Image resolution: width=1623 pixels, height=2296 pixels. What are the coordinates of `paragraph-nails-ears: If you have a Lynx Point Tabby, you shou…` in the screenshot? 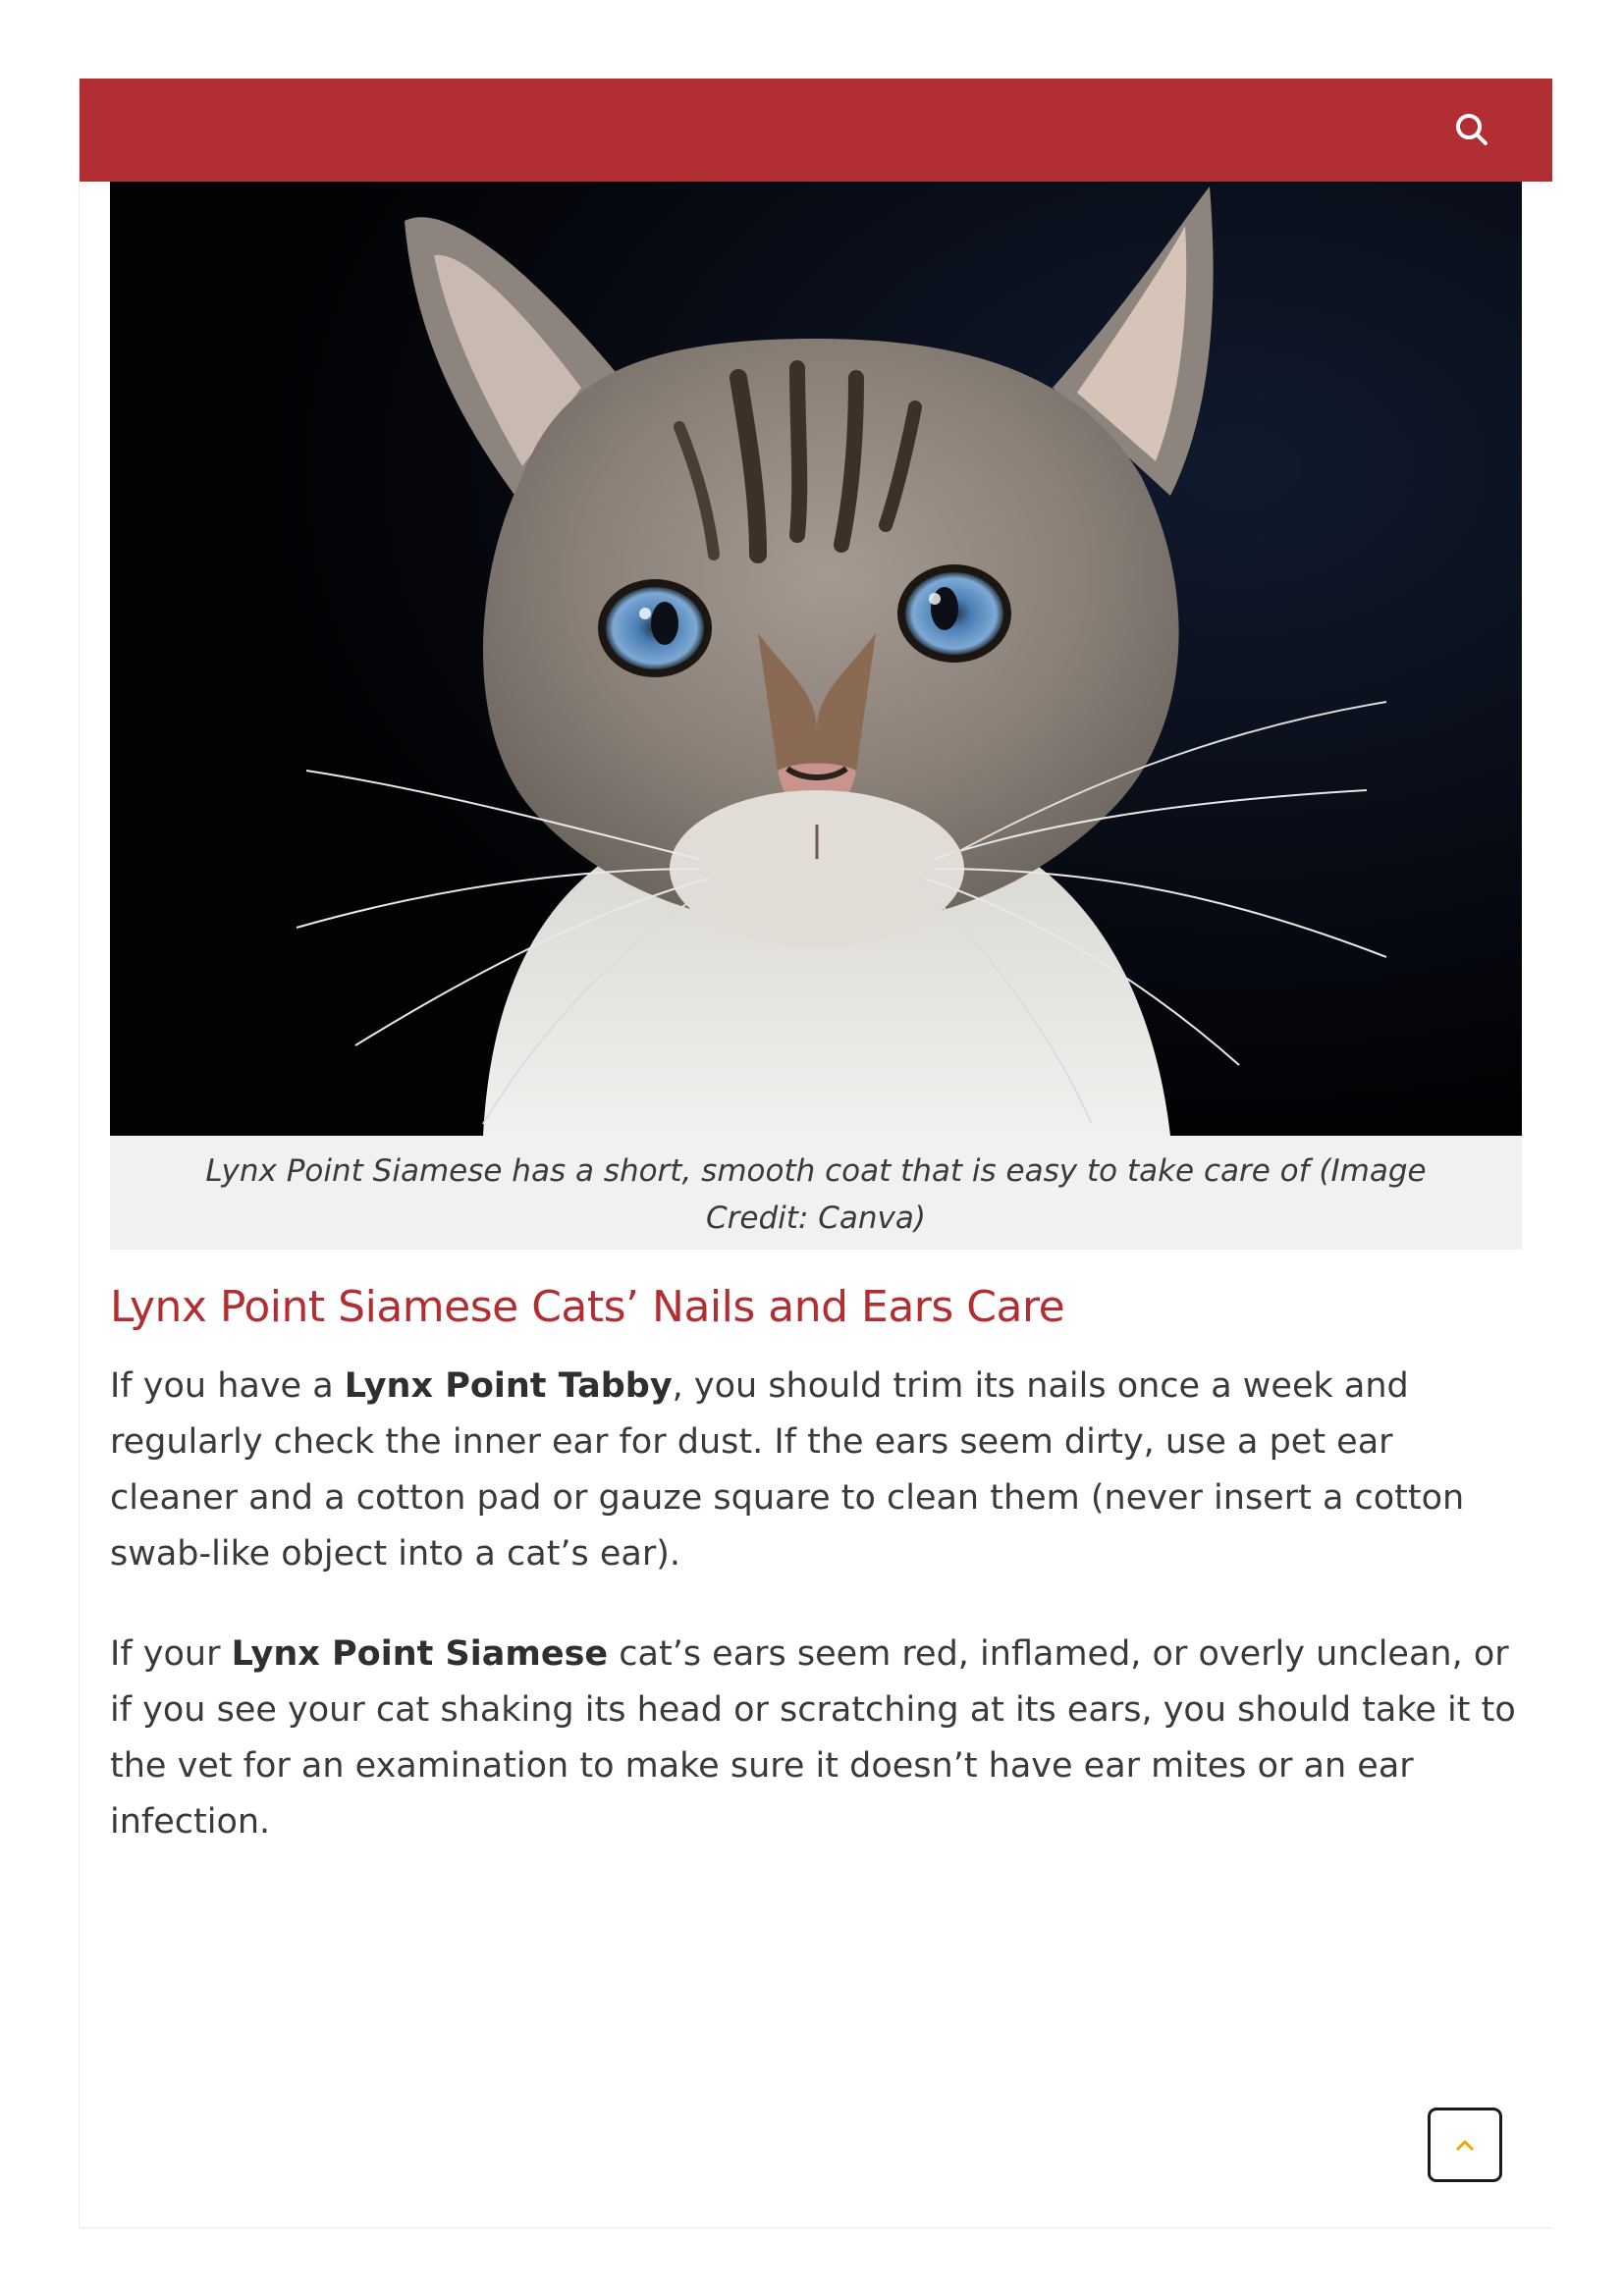 It's located at (817, 1470).